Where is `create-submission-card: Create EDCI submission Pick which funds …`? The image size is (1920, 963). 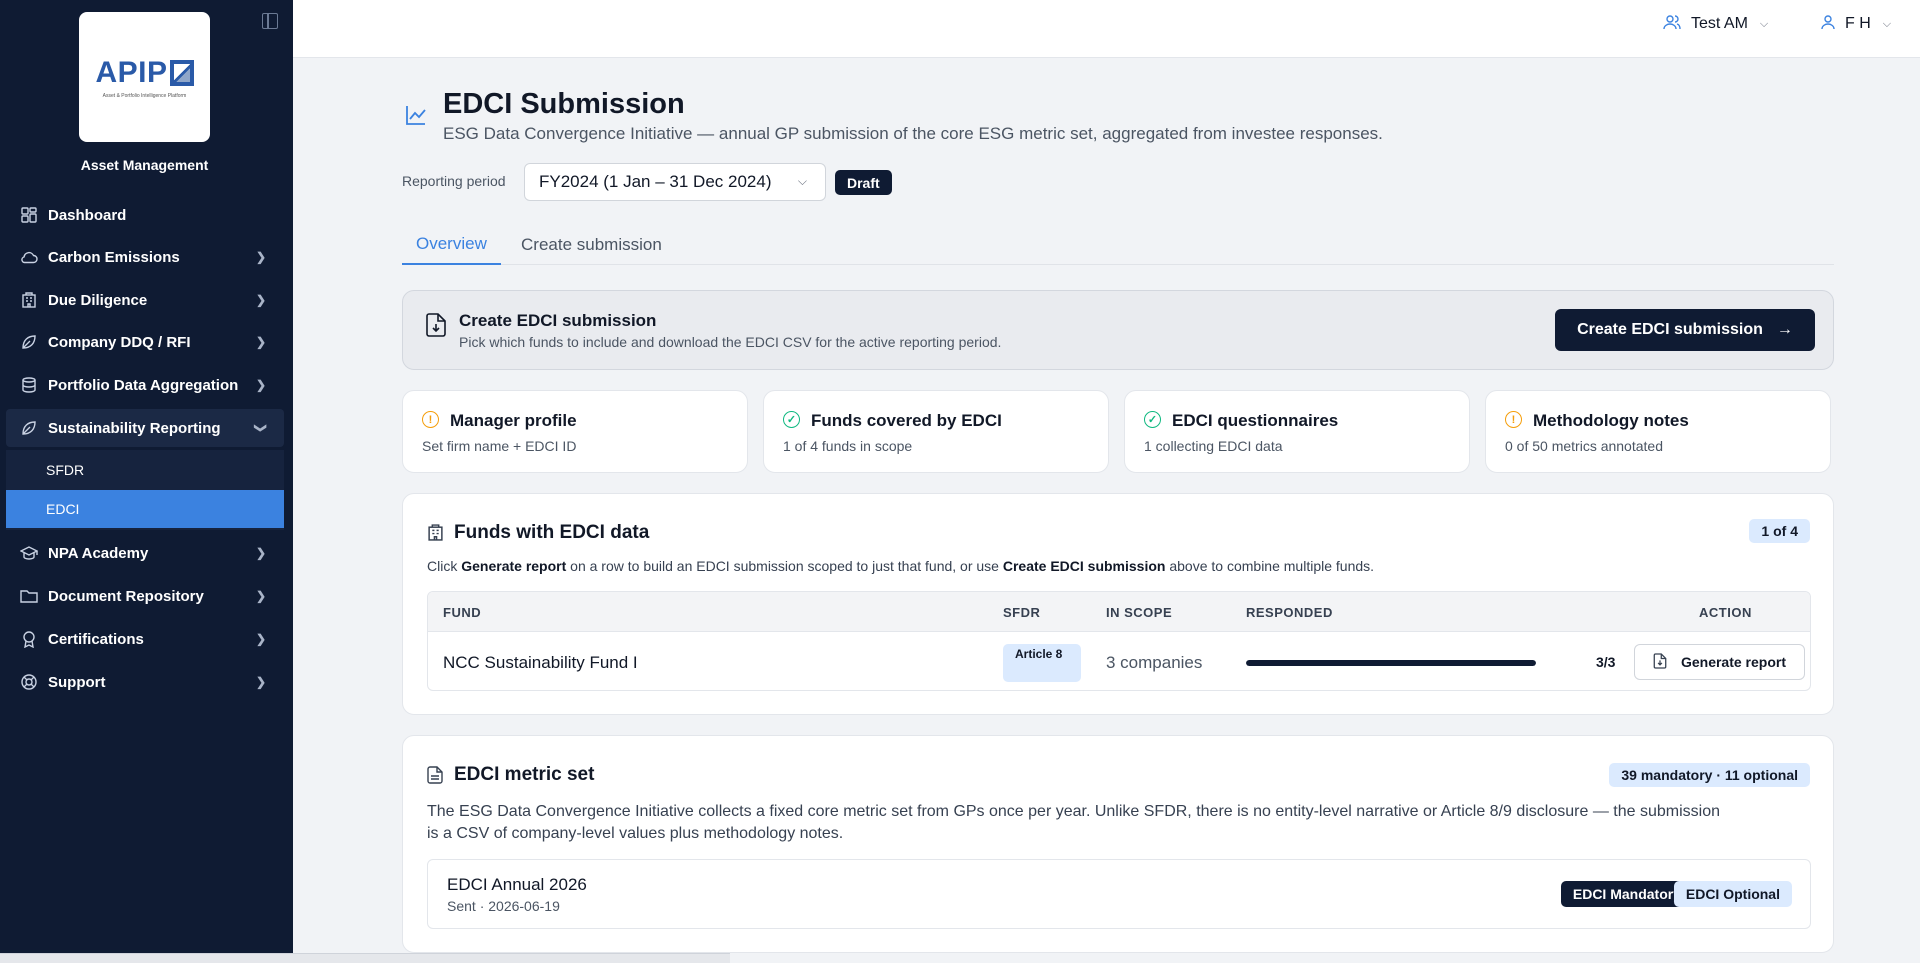 create-submission-card: Create EDCI submission Pick which funds … is located at coordinates (1118, 330).